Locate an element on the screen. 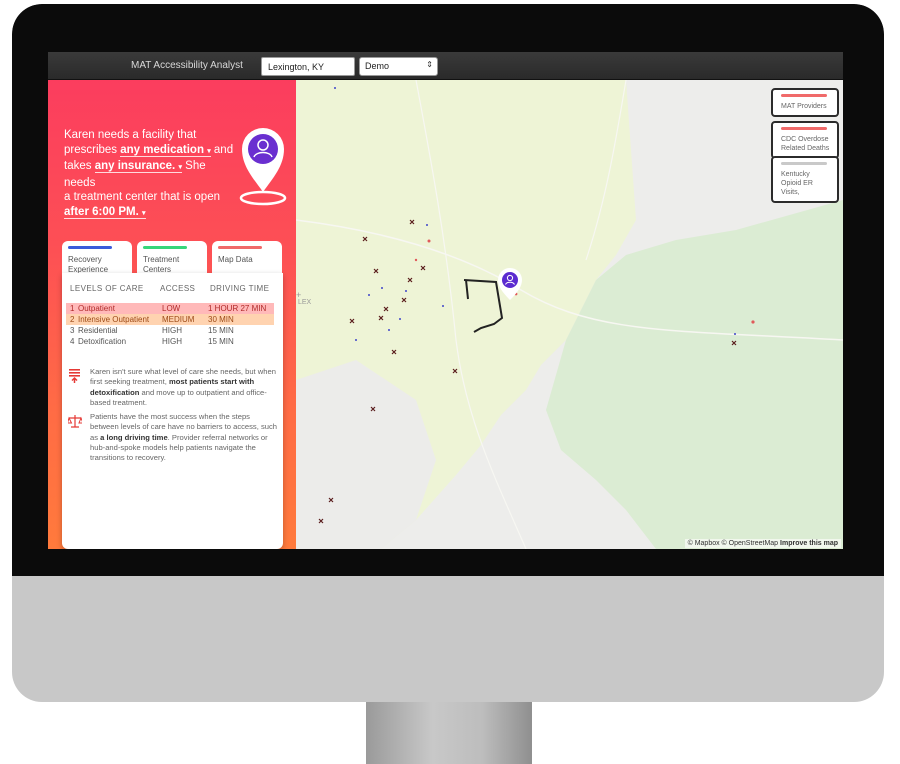  row-number: 2 is located at coordinates (72, 319).